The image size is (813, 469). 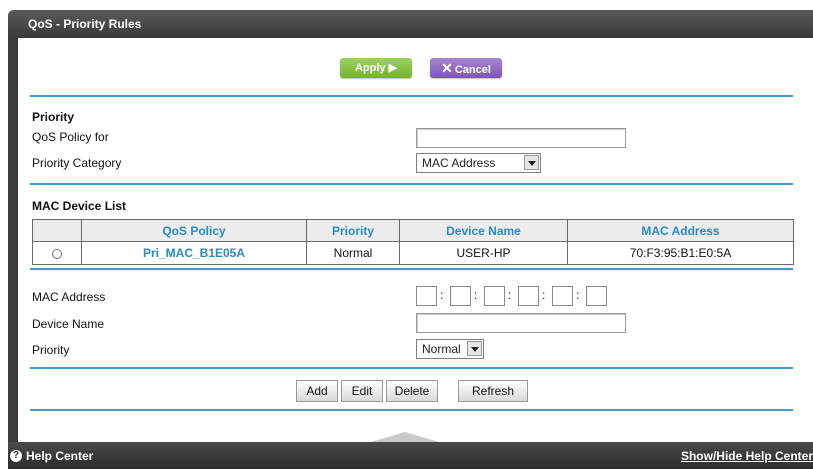 I want to click on priority-category-label: Priority Category, so click(x=77, y=163).